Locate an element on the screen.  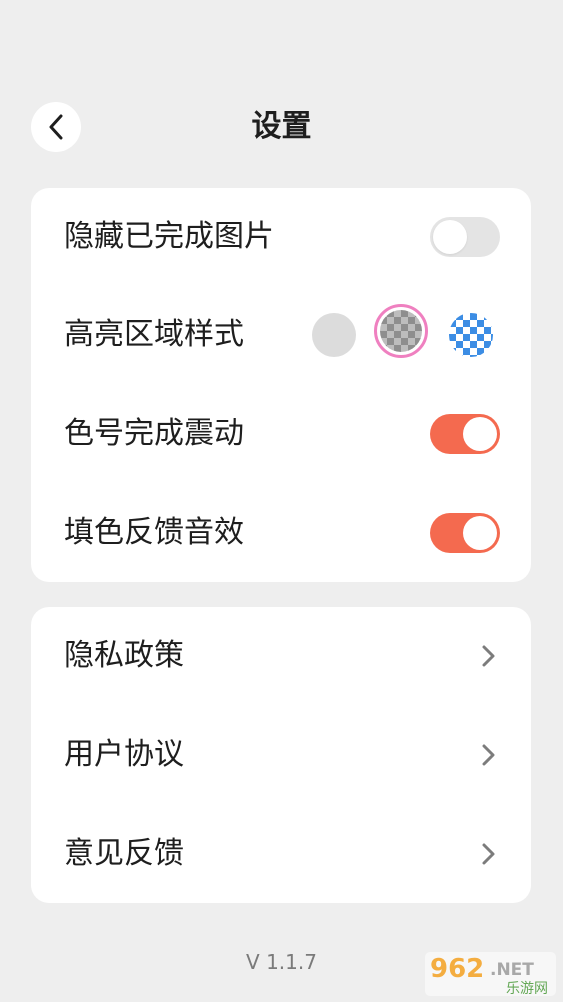
chevron-left-icon is located at coordinates (56, 127).